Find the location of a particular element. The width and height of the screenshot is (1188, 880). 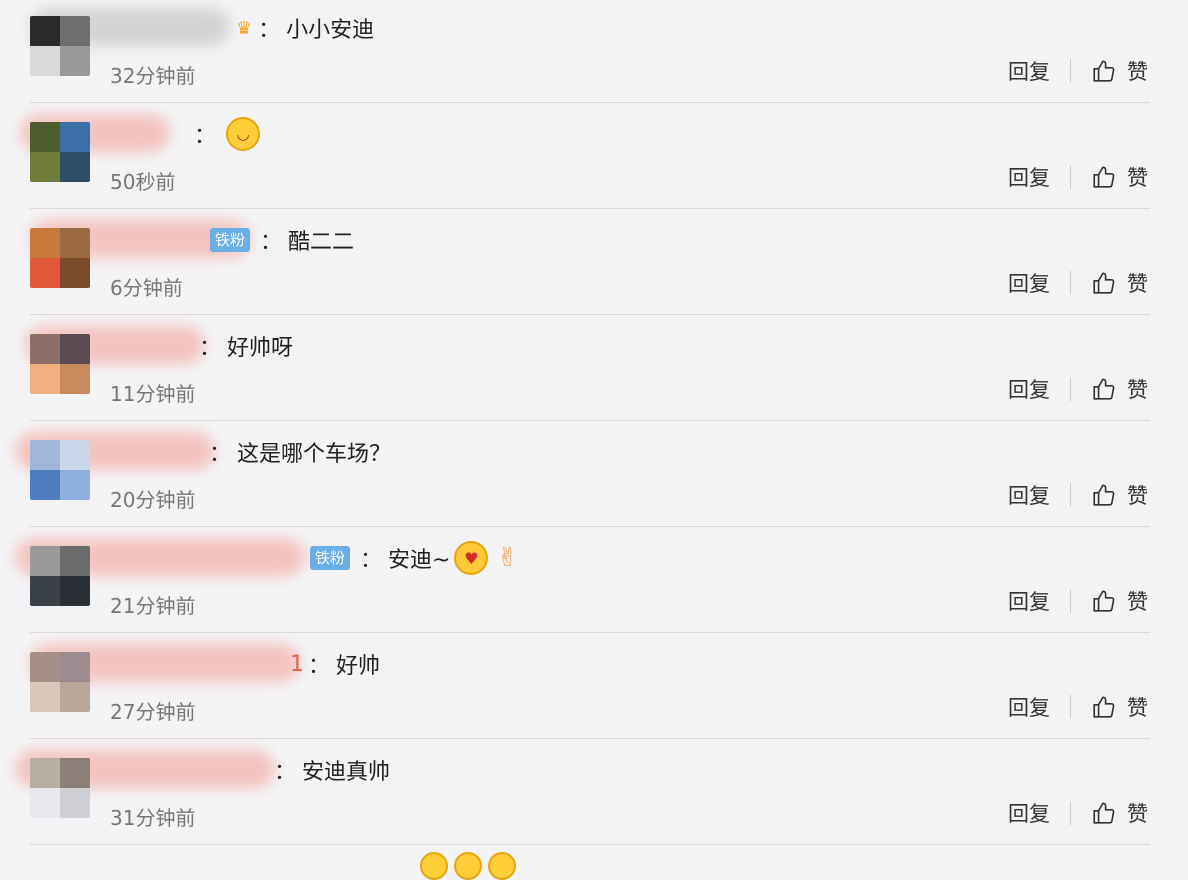

comment-text: 小小安迪 is located at coordinates (330, 30).